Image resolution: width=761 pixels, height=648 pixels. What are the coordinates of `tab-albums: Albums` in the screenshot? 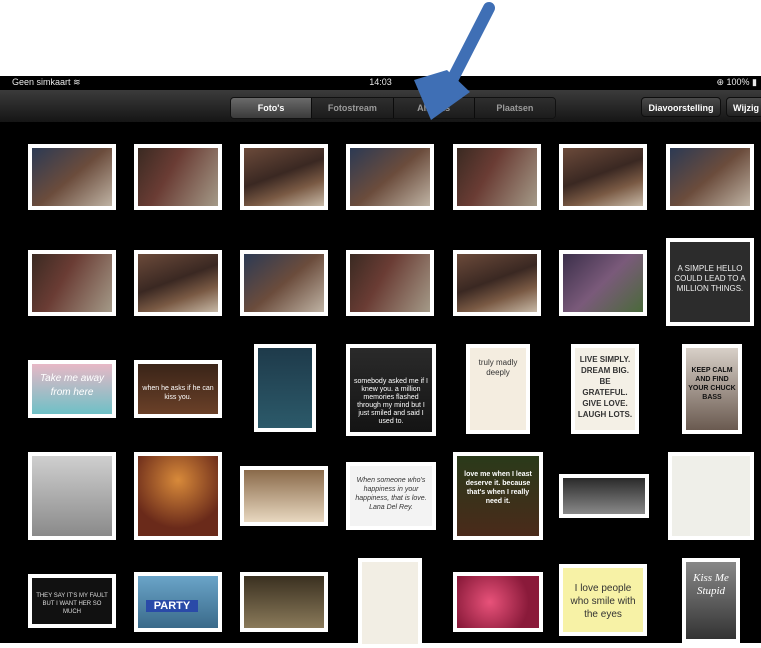 It's located at (434, 108).